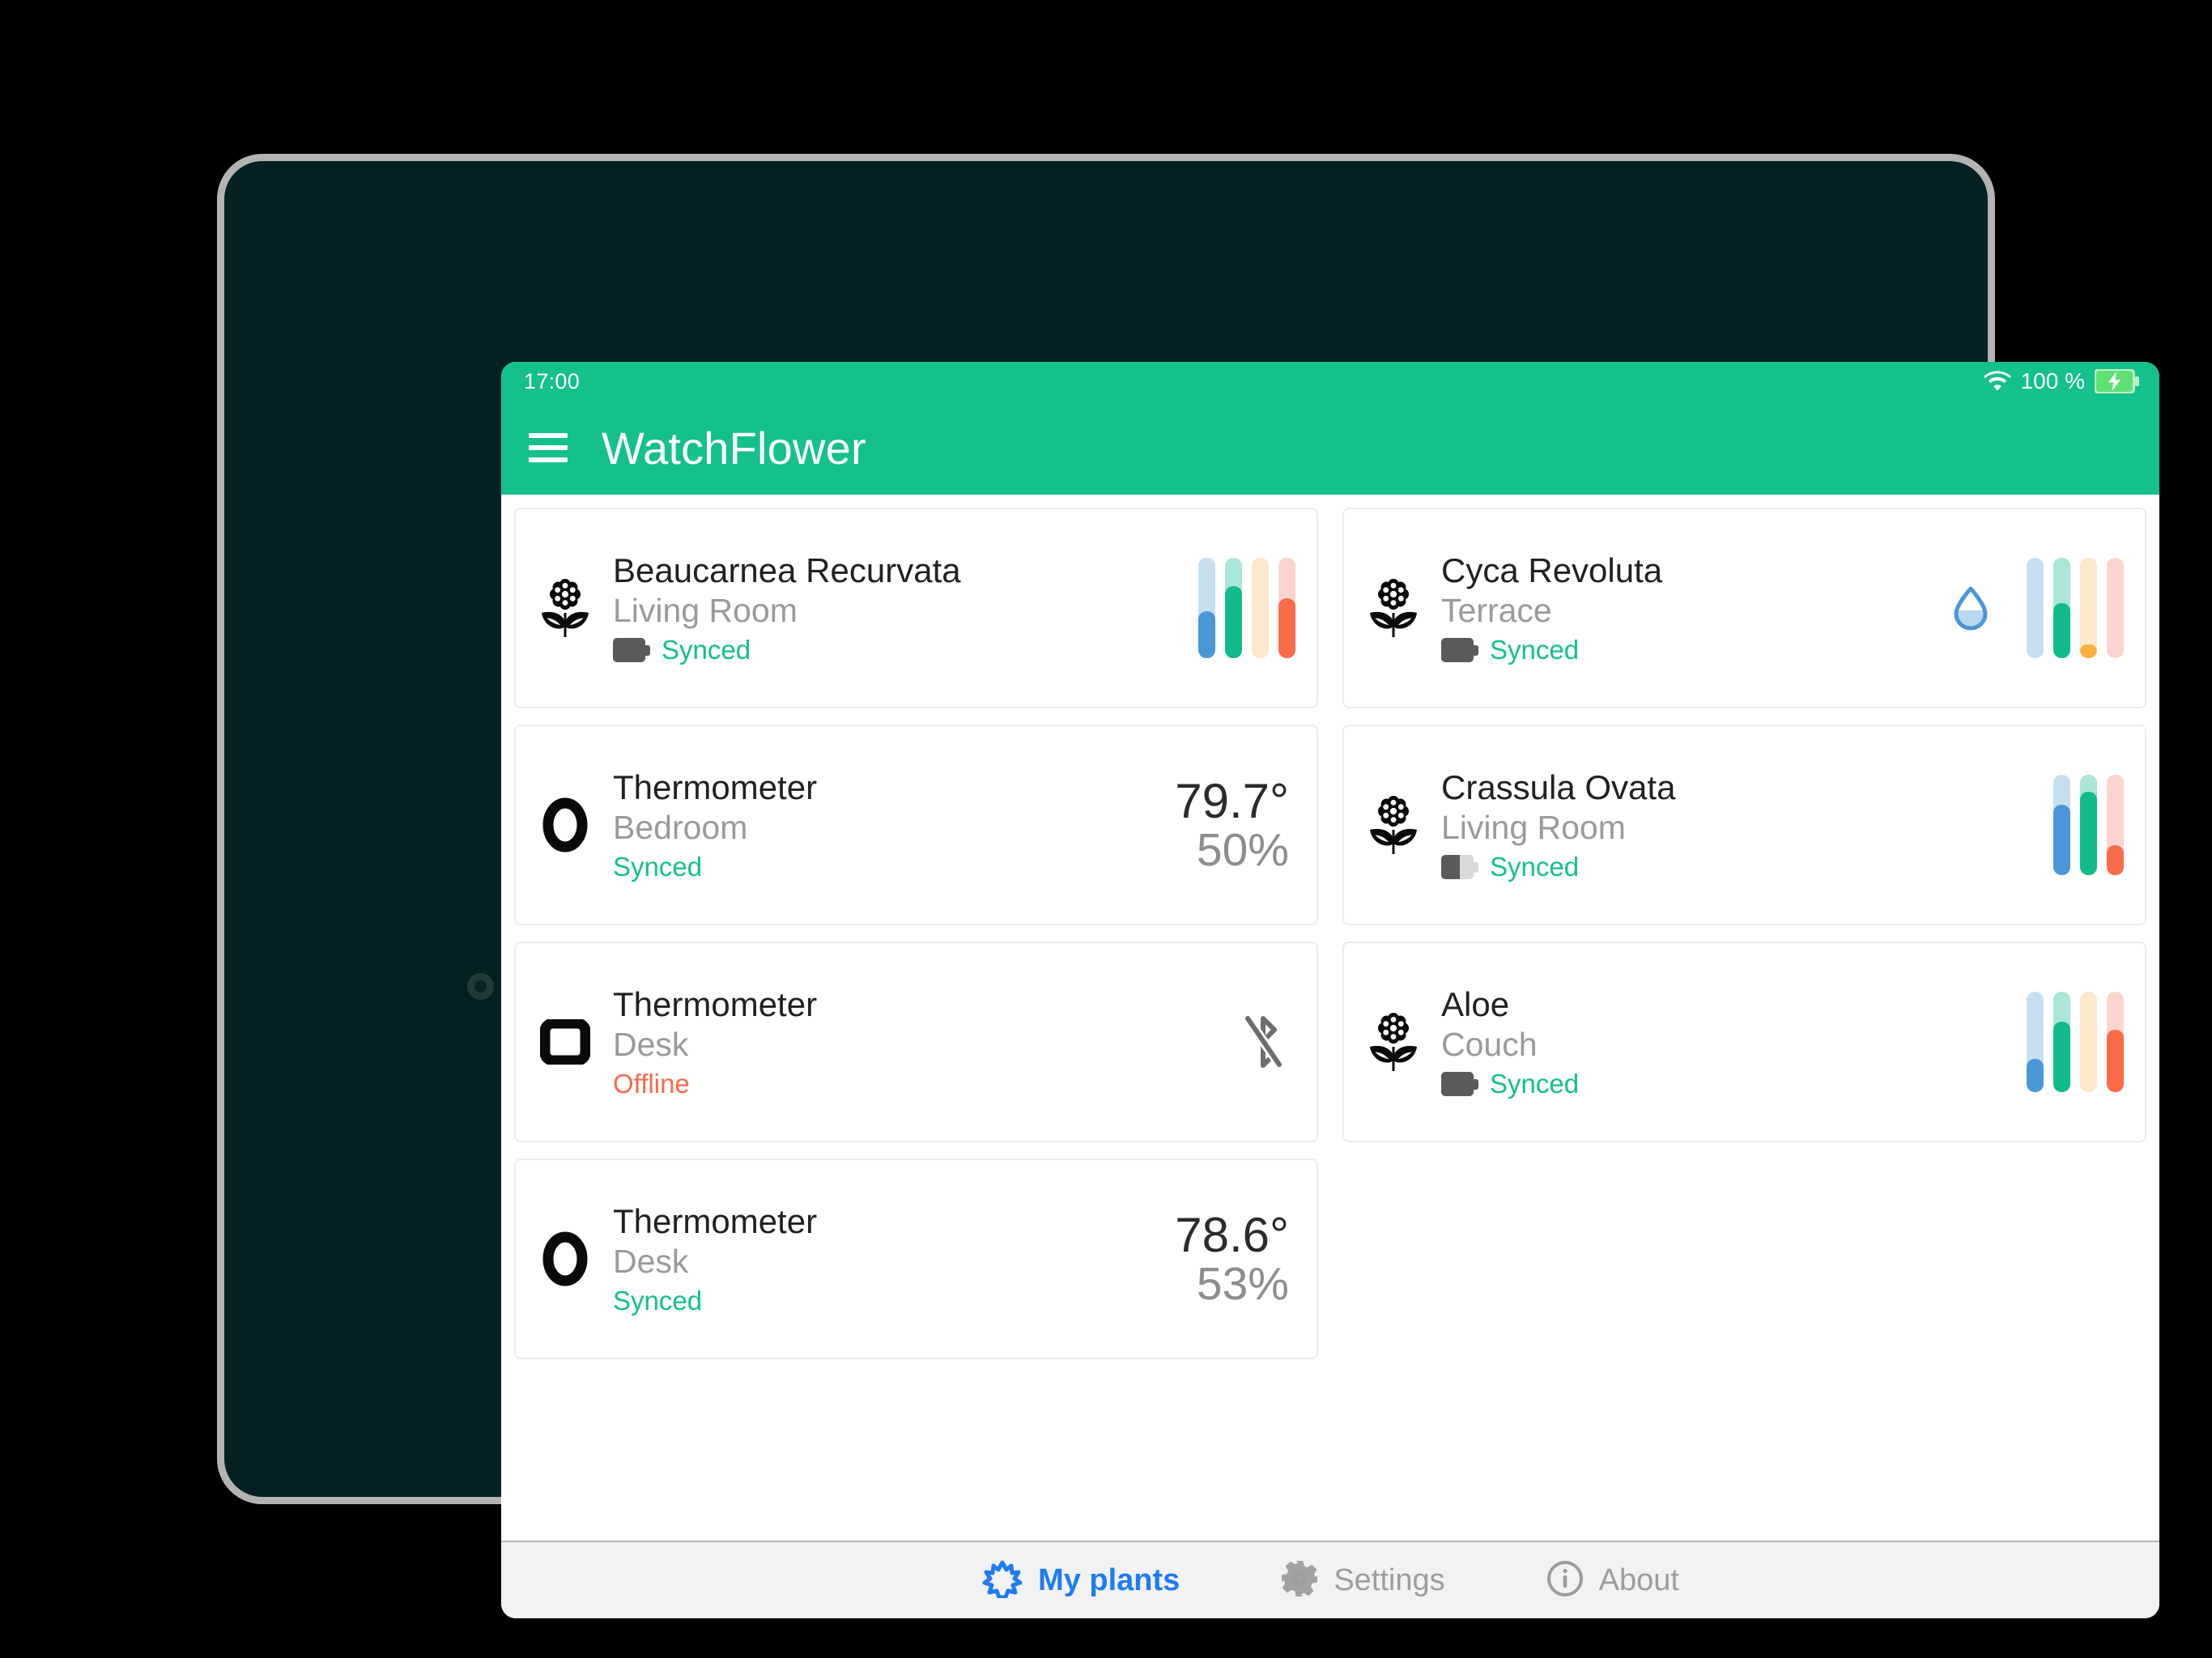  What do you see at coordinates (652, 1083) in the screenshot?
I see `status-badge: Offline` at bounding box center [652, 1083].